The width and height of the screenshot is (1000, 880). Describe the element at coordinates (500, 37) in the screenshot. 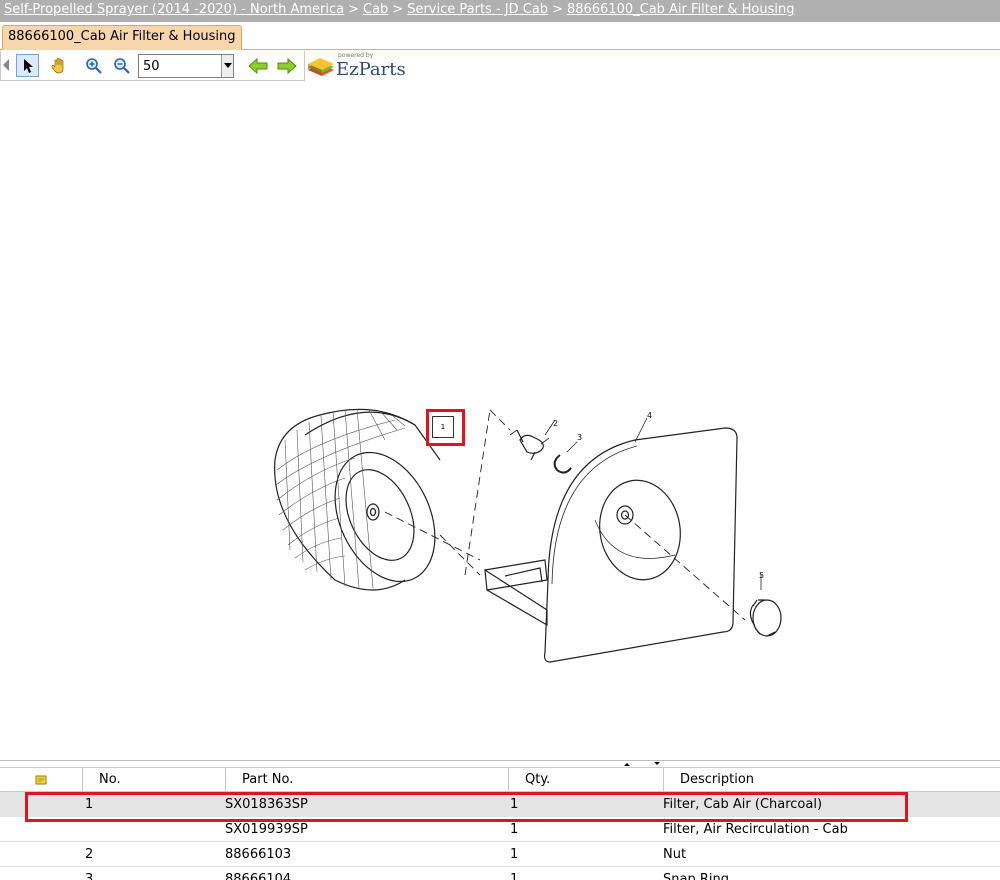

I see `tab-strip: 88666100_Cab Air Filter & Housing` at that location.